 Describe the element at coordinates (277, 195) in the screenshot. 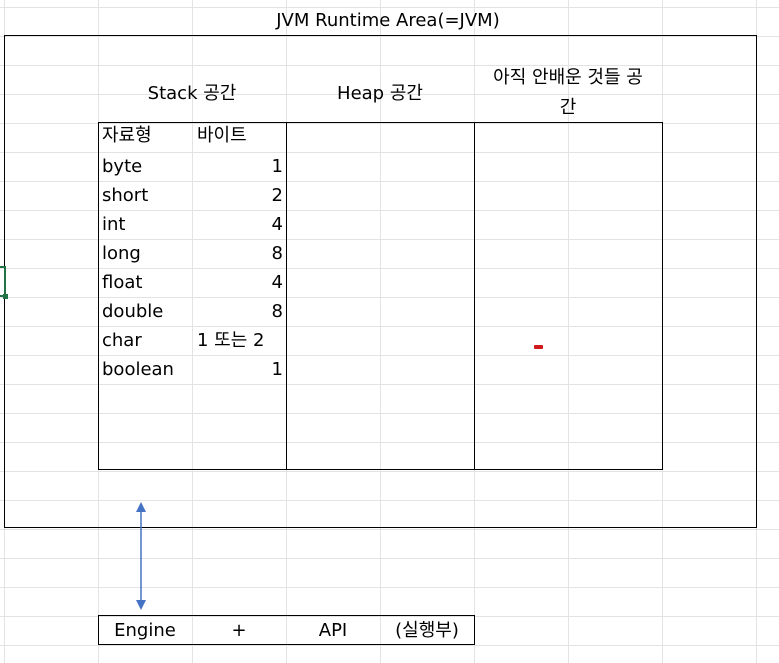

I see `table-row-bytes: 2` at that location.